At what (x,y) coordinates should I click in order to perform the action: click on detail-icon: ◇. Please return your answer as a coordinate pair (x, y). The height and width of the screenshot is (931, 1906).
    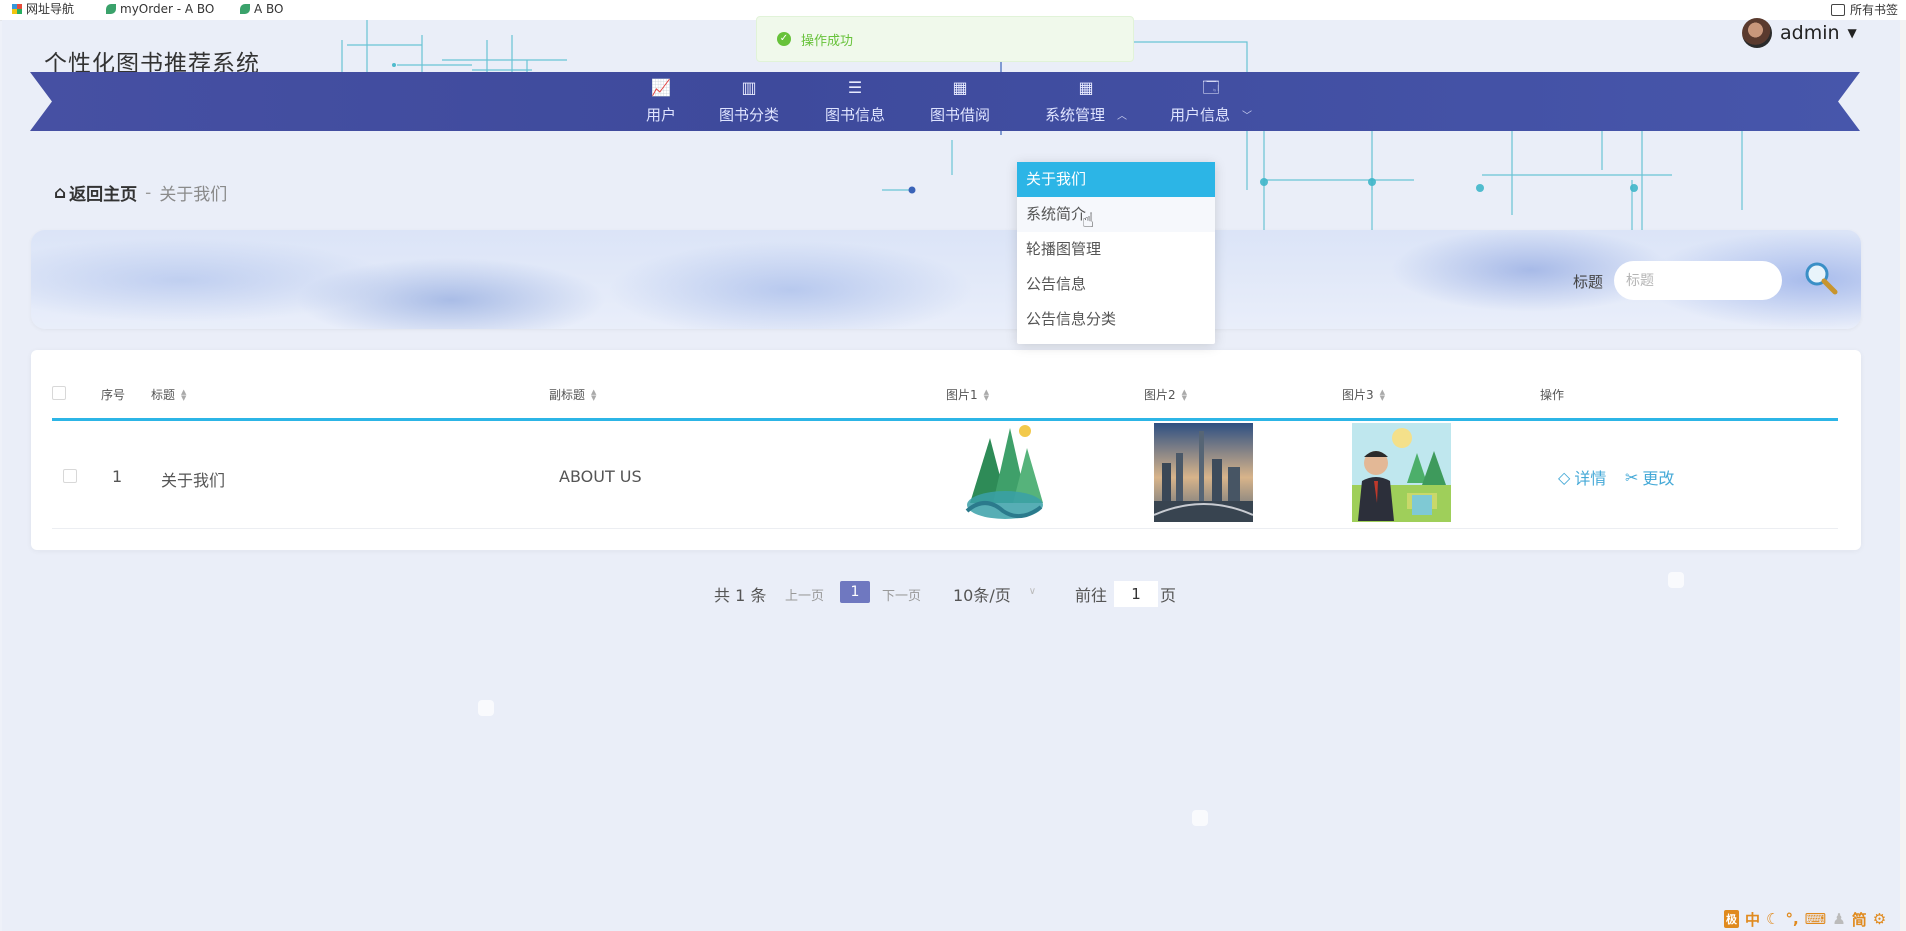
    Looking at the image, I should click on (1564, 477).